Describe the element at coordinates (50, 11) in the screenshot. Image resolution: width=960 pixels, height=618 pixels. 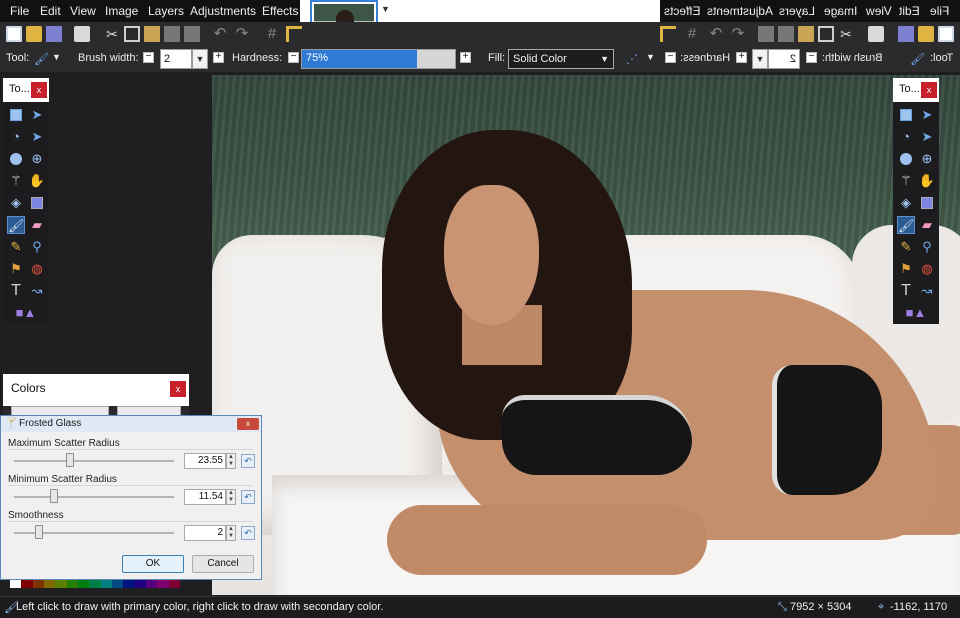
I see `menu-edit: Edit` at that location.